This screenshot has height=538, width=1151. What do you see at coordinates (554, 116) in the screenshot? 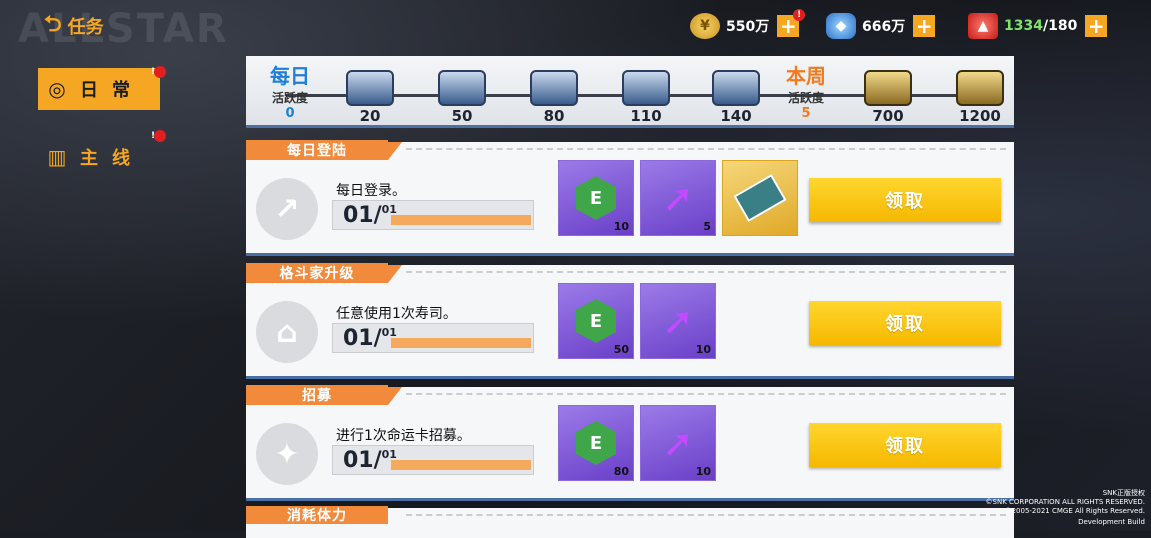
I see `daily-milestone-value: 80` at bounding box center [554, 116].